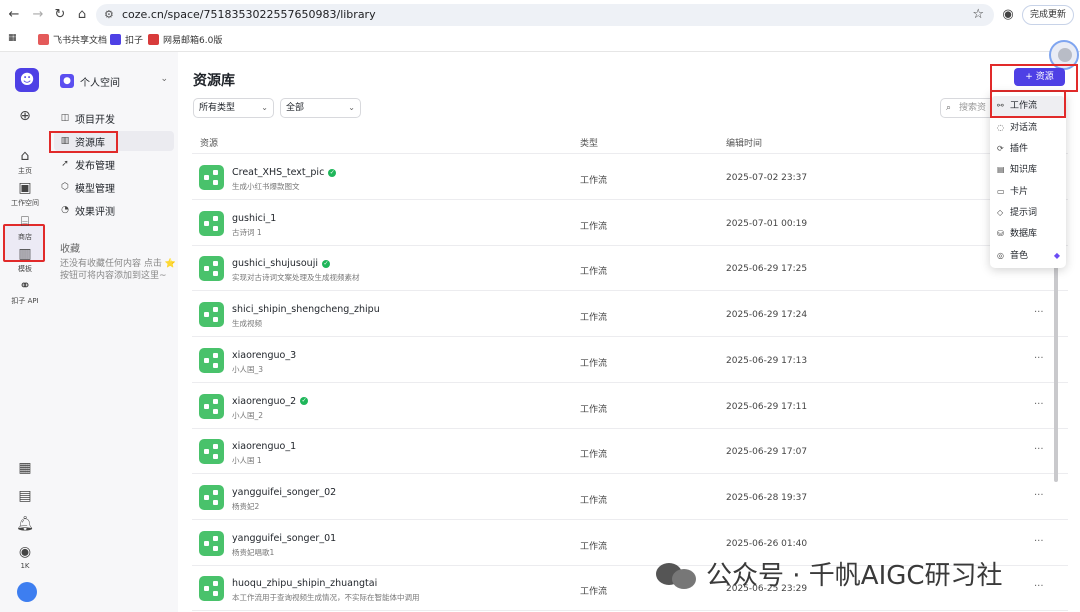 The height and width of the screenshot is (612, 1080). I want to click on user-icon: ●, so click(67, 81).